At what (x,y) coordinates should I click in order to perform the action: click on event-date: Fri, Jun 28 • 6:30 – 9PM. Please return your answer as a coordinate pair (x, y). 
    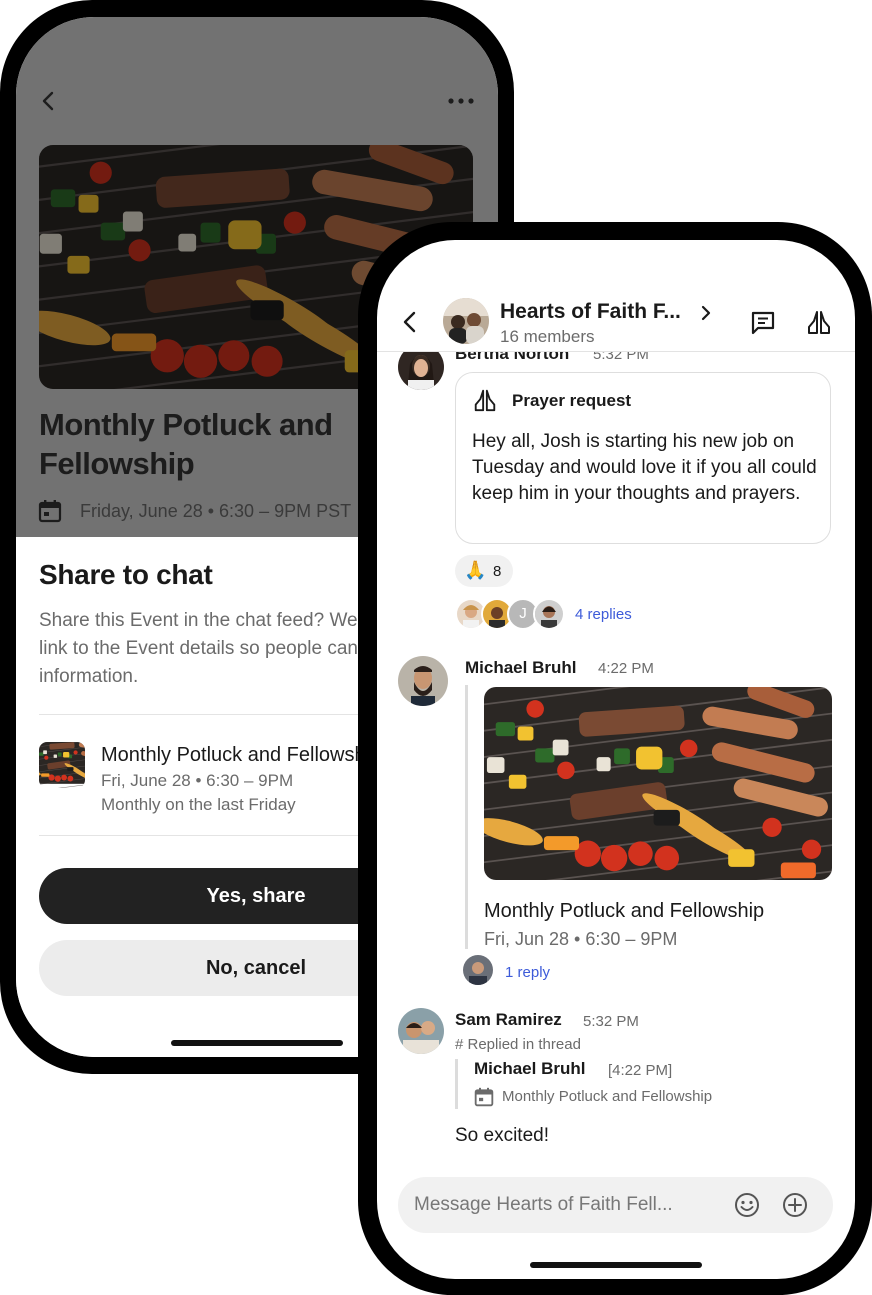
    Looking at the image, I should click on (581, 939).